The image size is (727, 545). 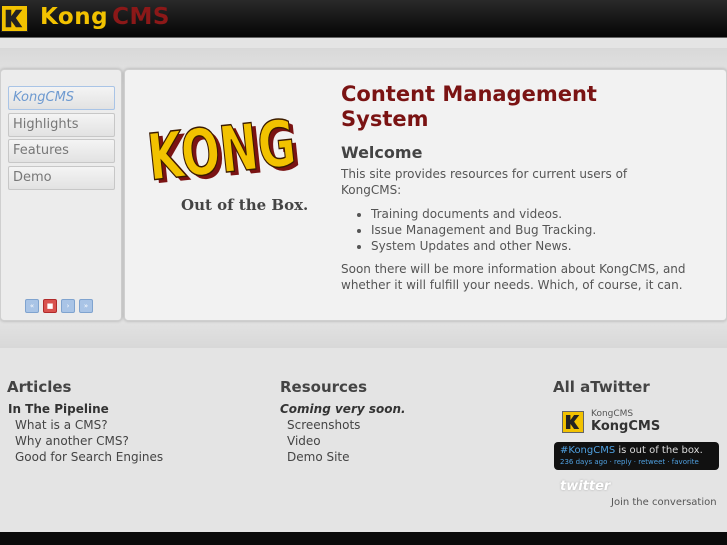 What do you see at coordinates (363, 19) in the screenshot?
I see `site-header: Kong CMS` at bounding box center [363, 19].